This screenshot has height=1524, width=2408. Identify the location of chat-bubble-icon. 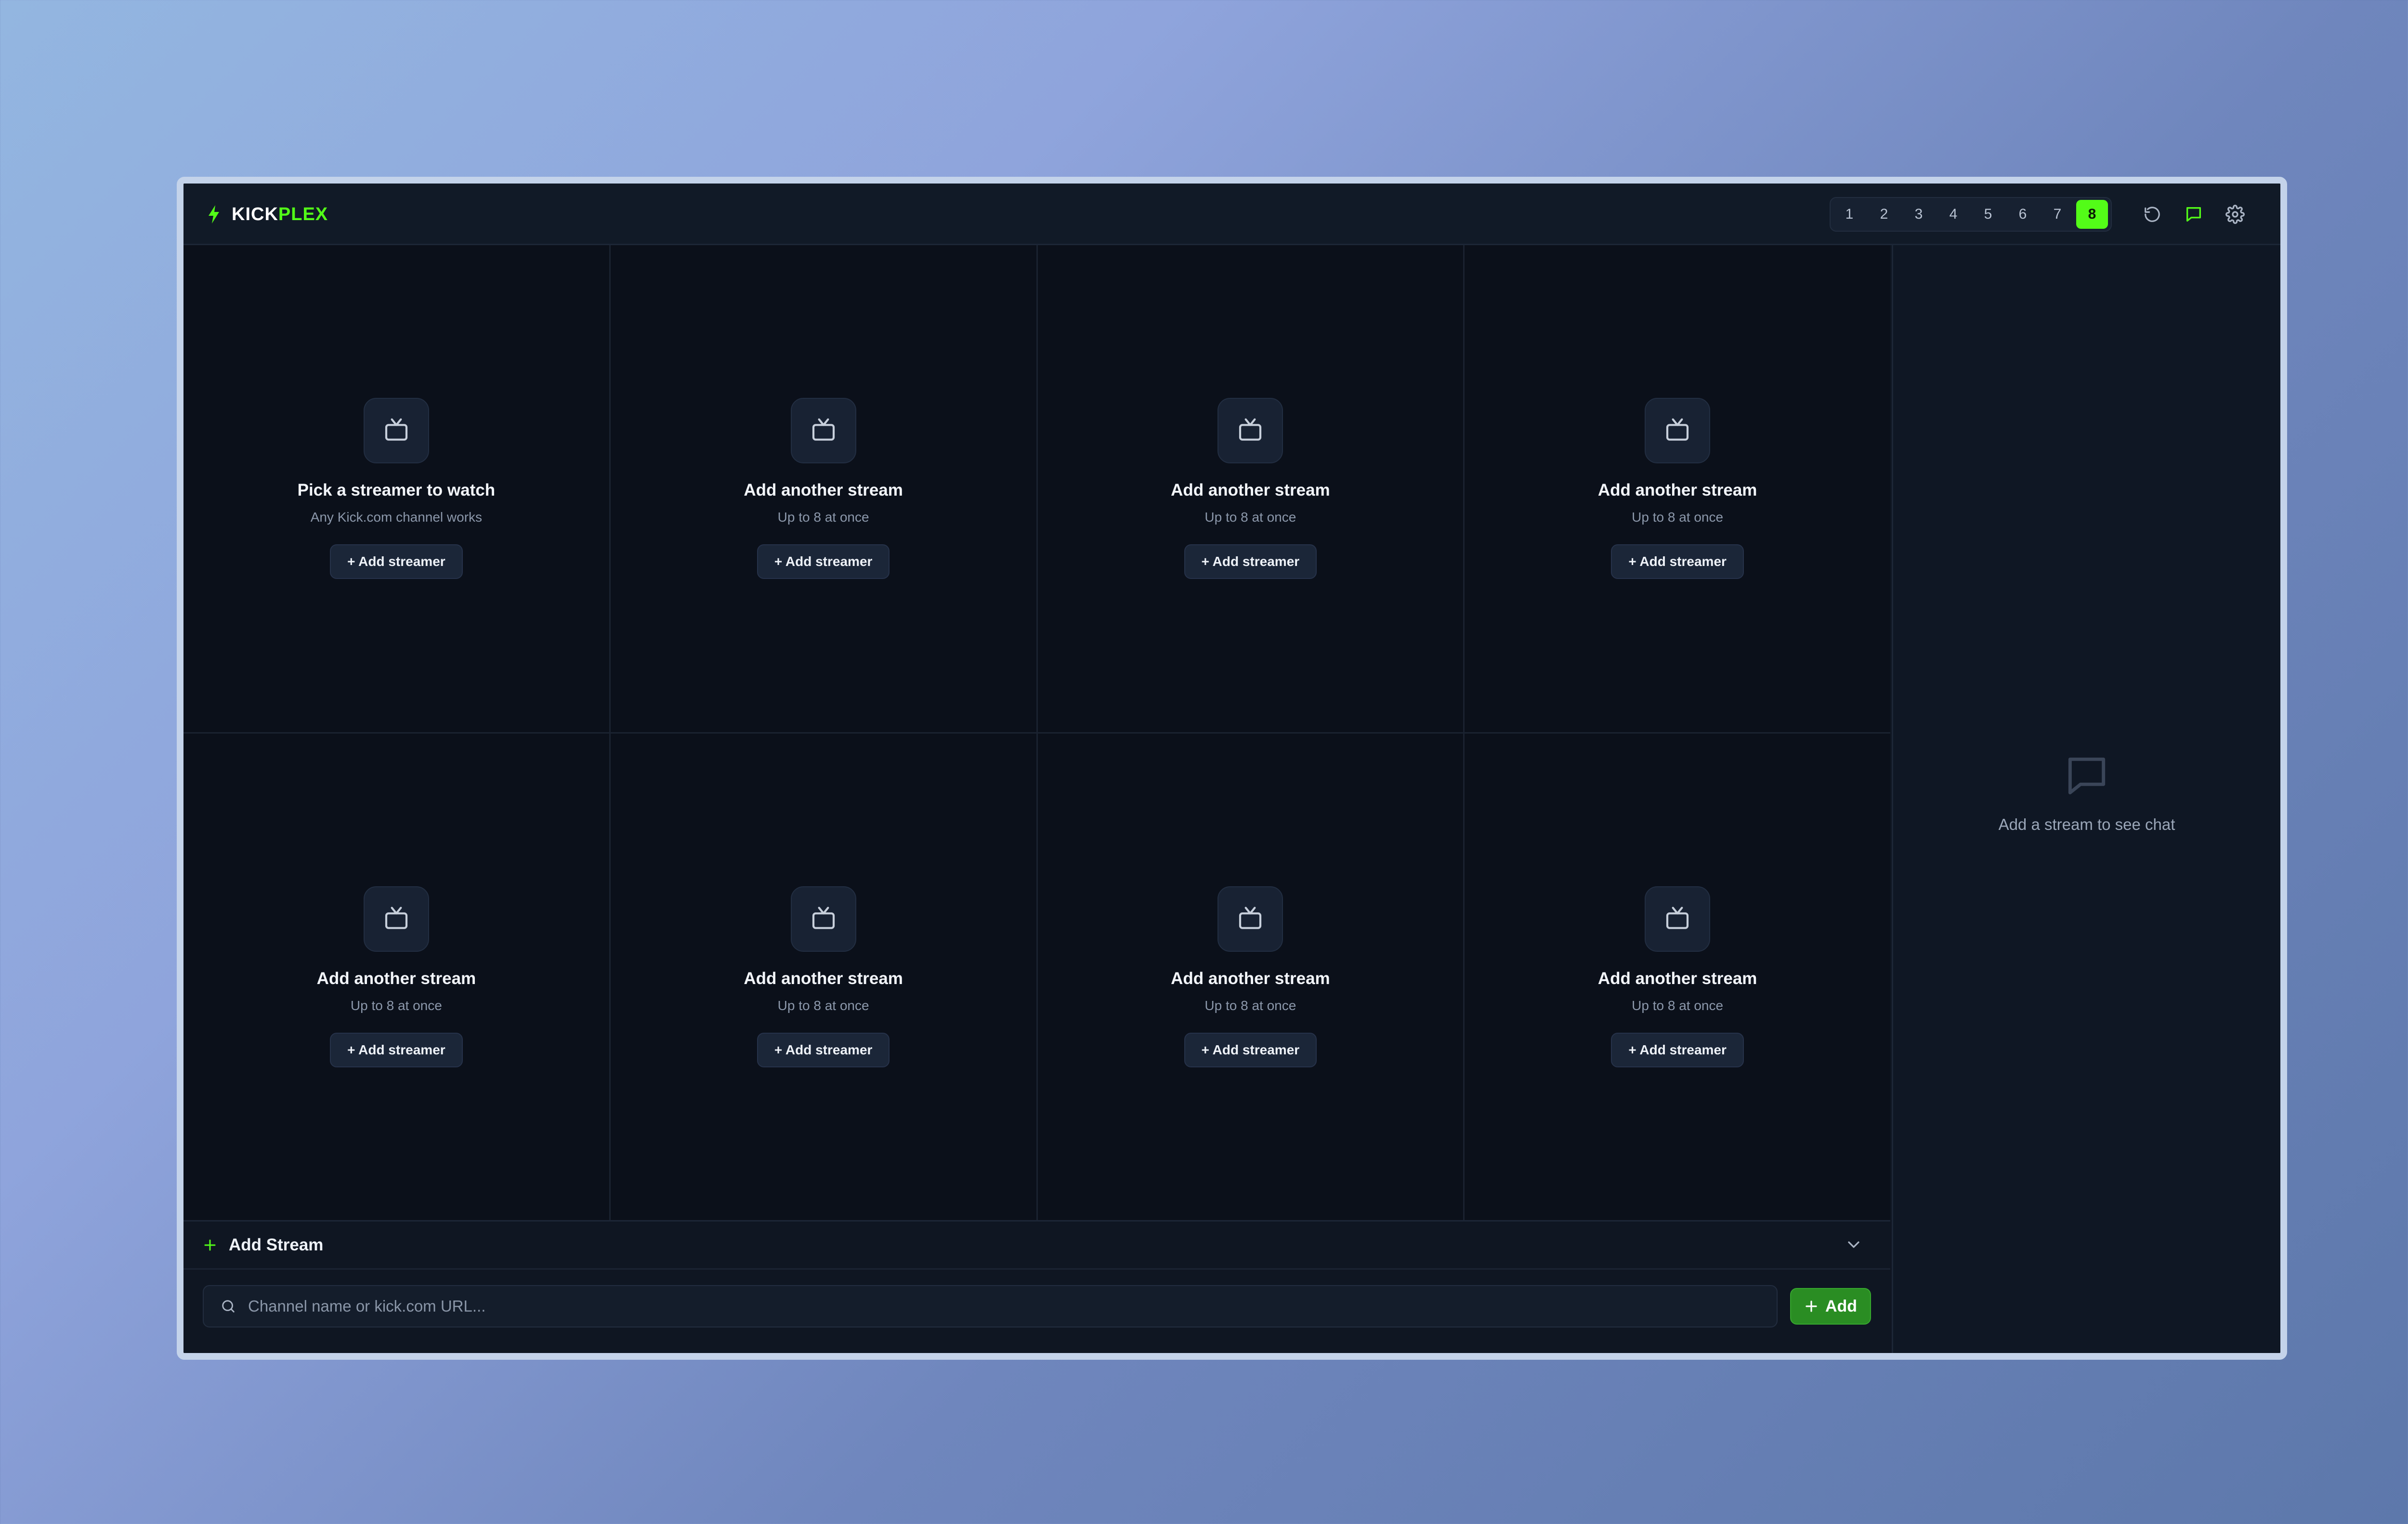
(2087, 776).